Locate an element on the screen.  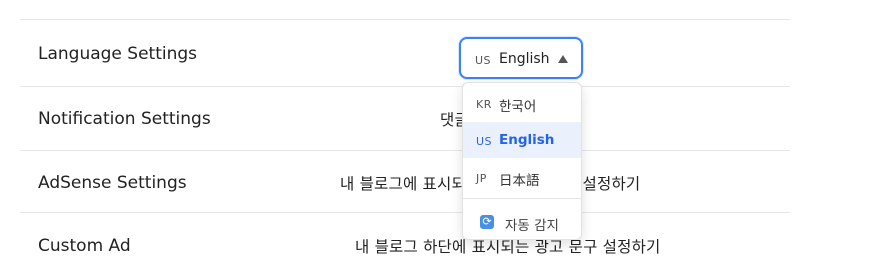
language-select: US English is located at coordinates (521, 58).